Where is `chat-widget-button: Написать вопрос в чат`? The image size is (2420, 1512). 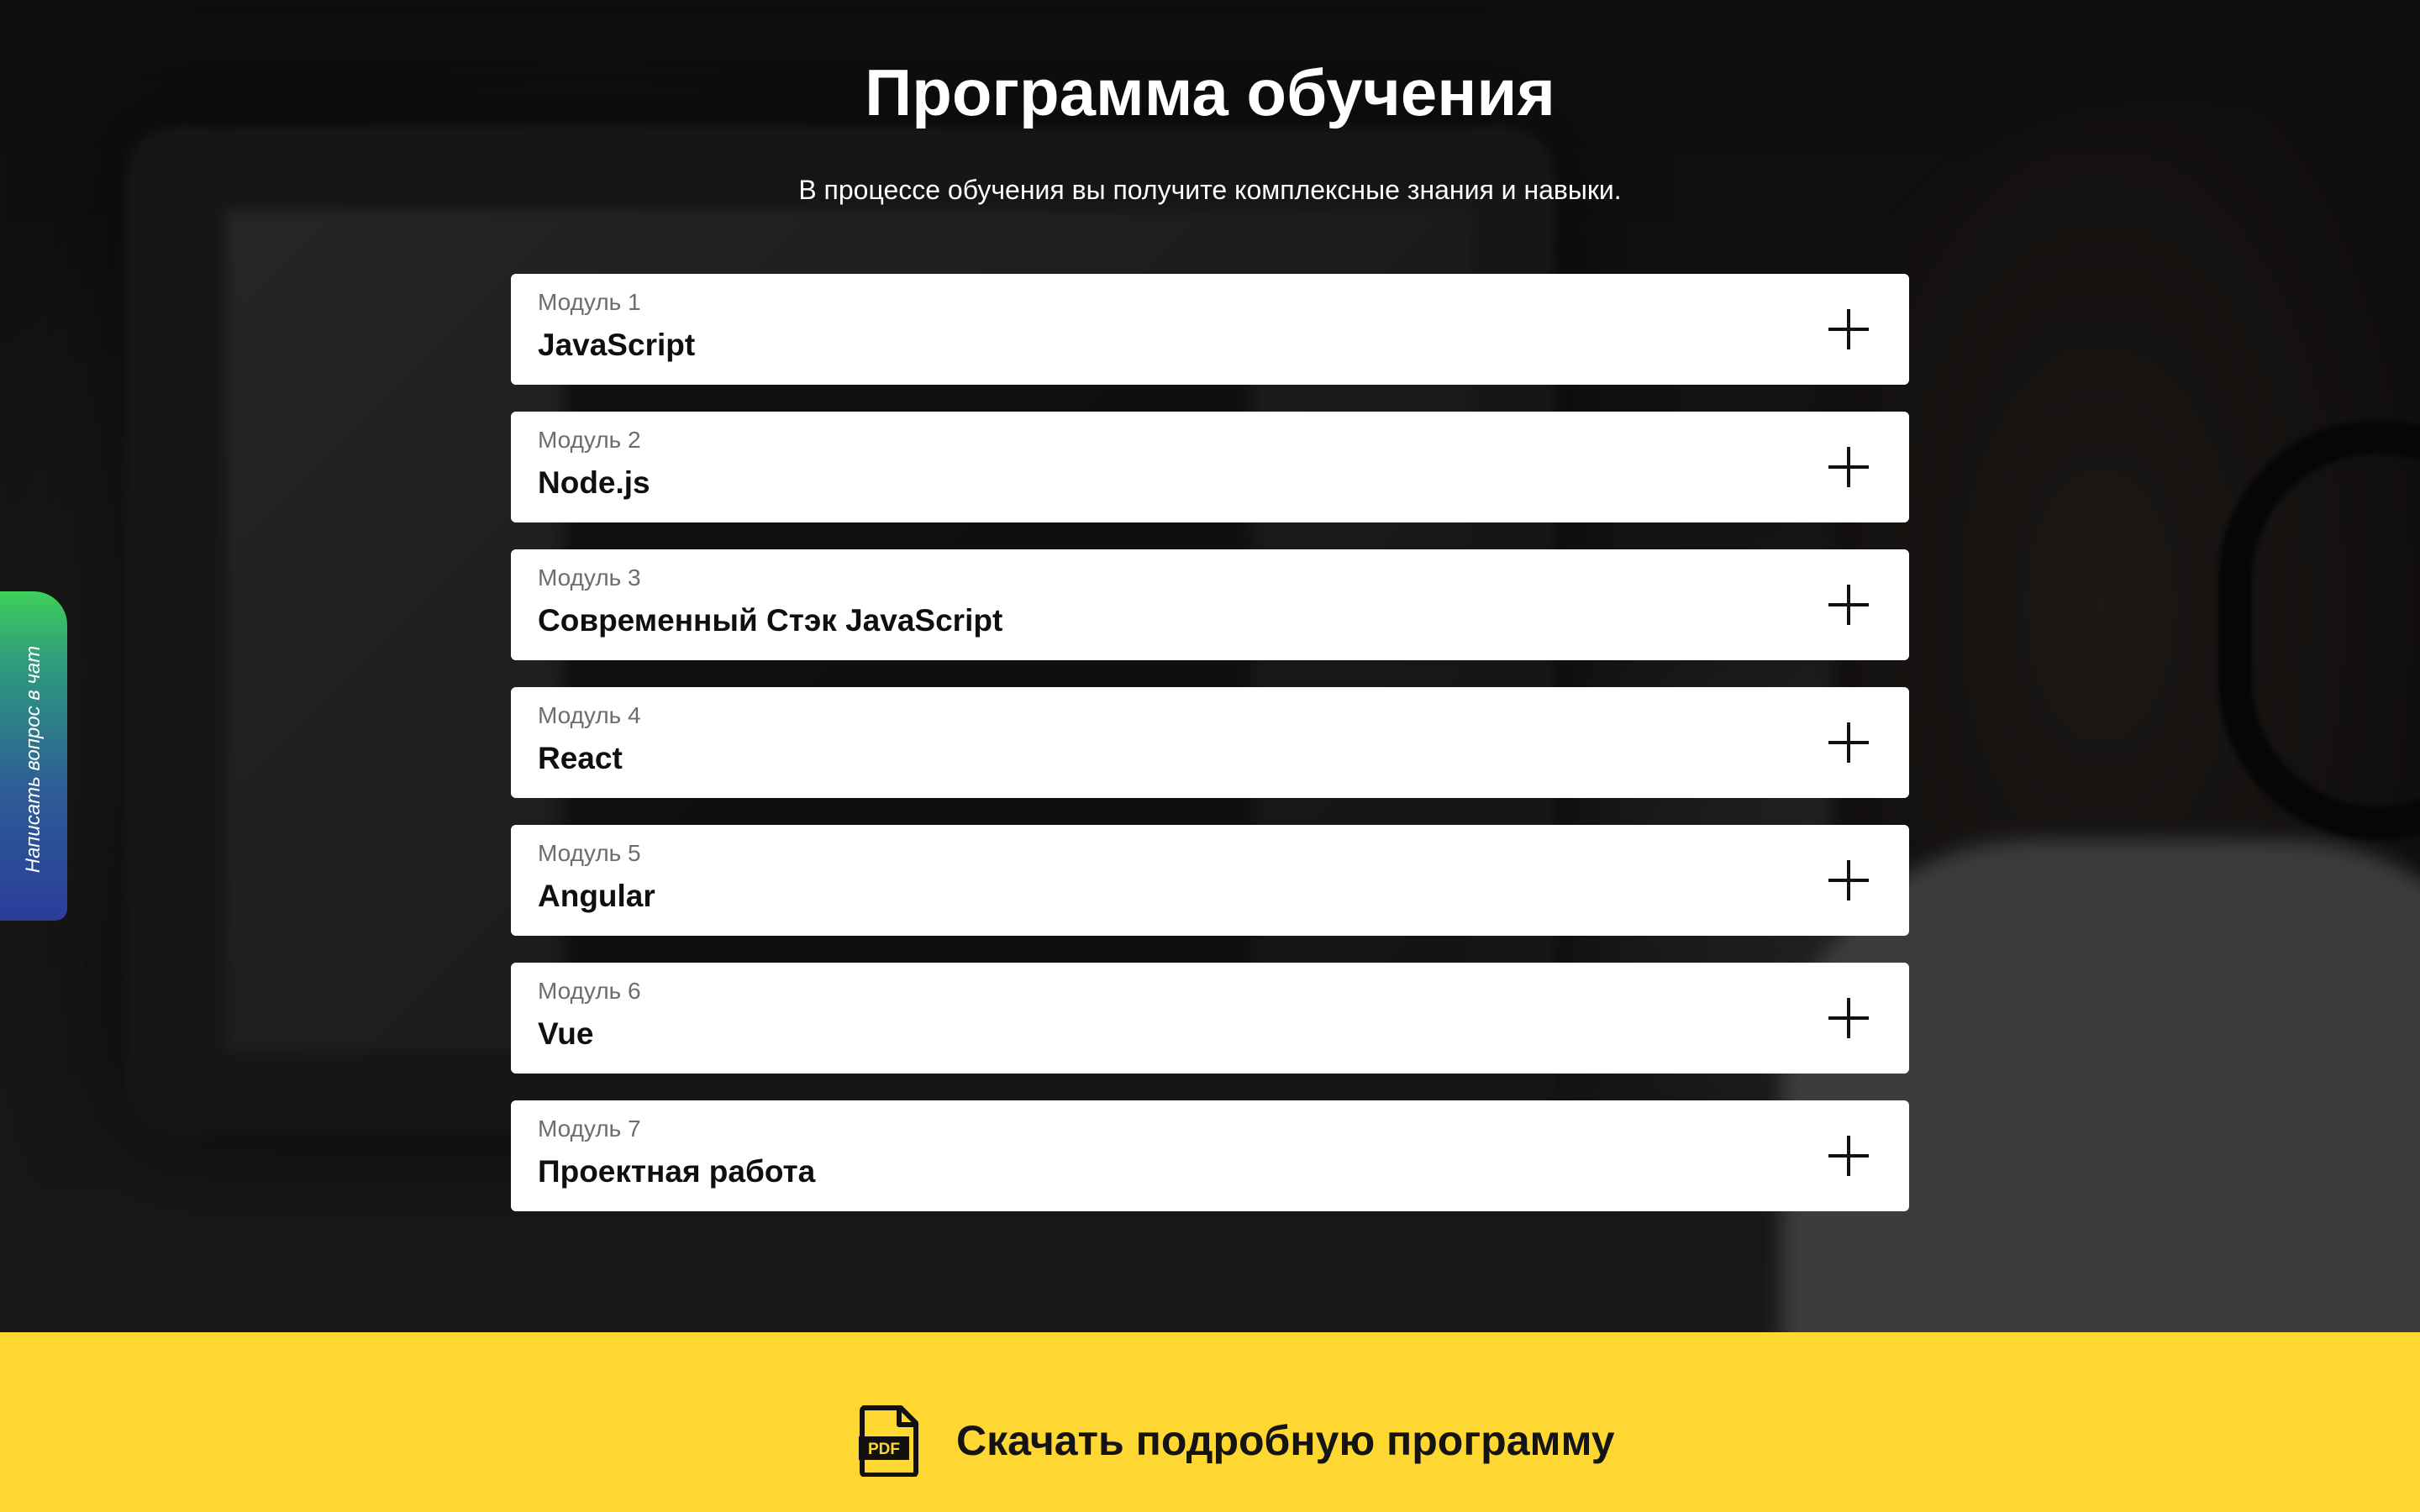 chat-widget-button: Написать вопрос в чат is located at coordinates (34, 756).